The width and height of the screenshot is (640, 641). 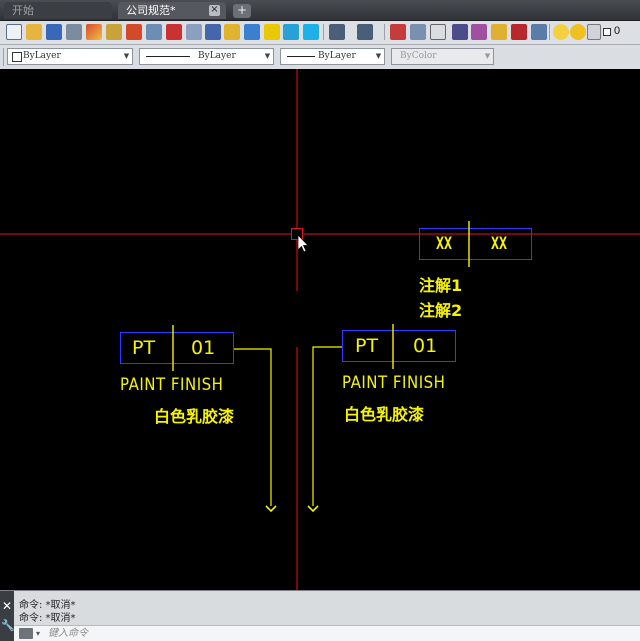 What do you see at coordinates (594, 32) in the screenshot?
I see `lock-icon` at bounding box center [594, 32].